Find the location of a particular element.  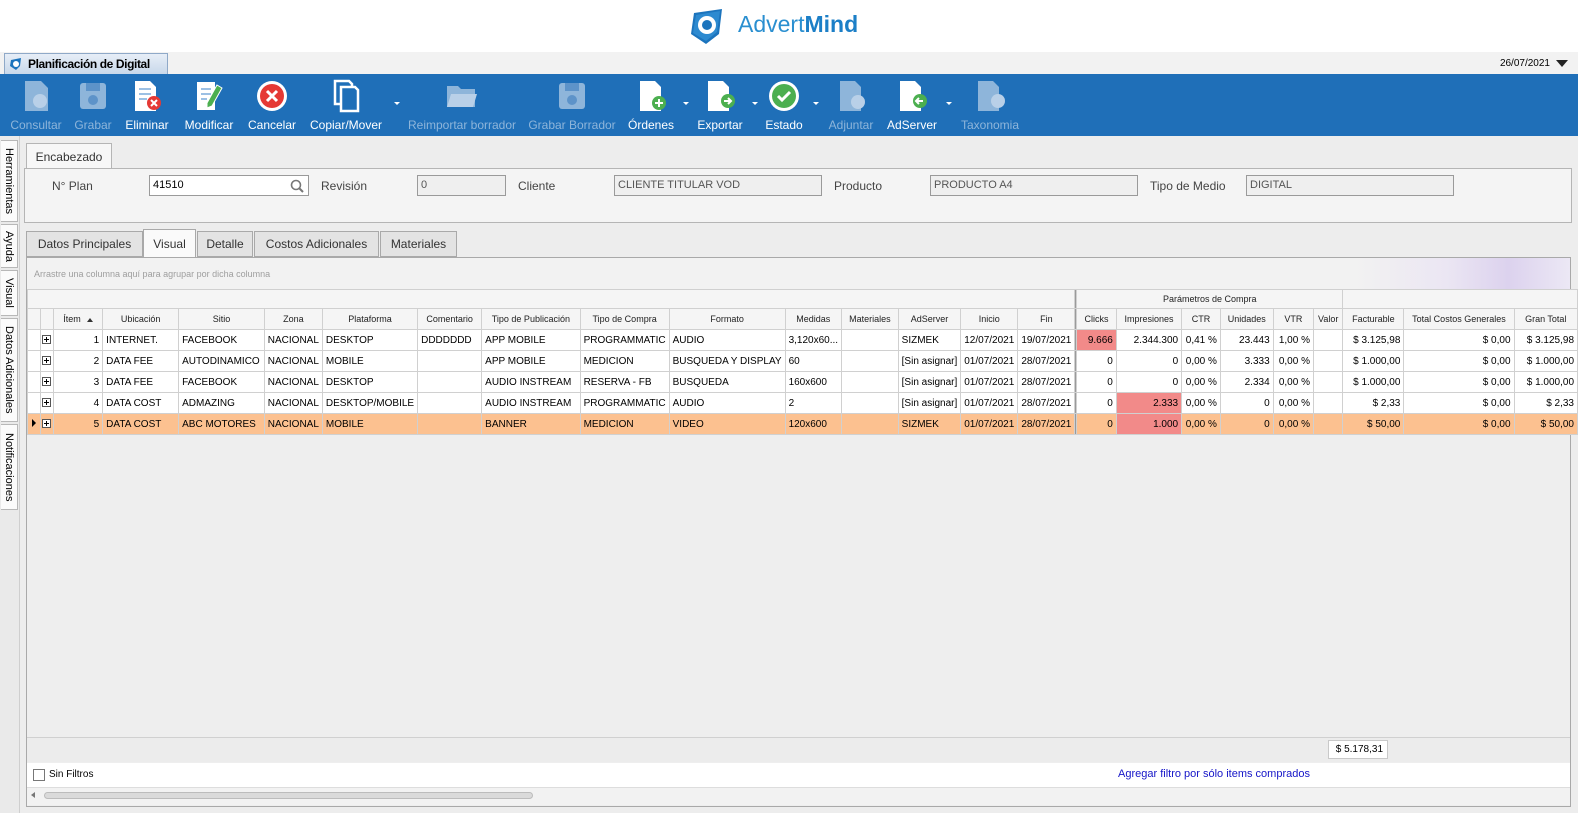

col-medidas: Medidas is located at coordinates (813, 319).